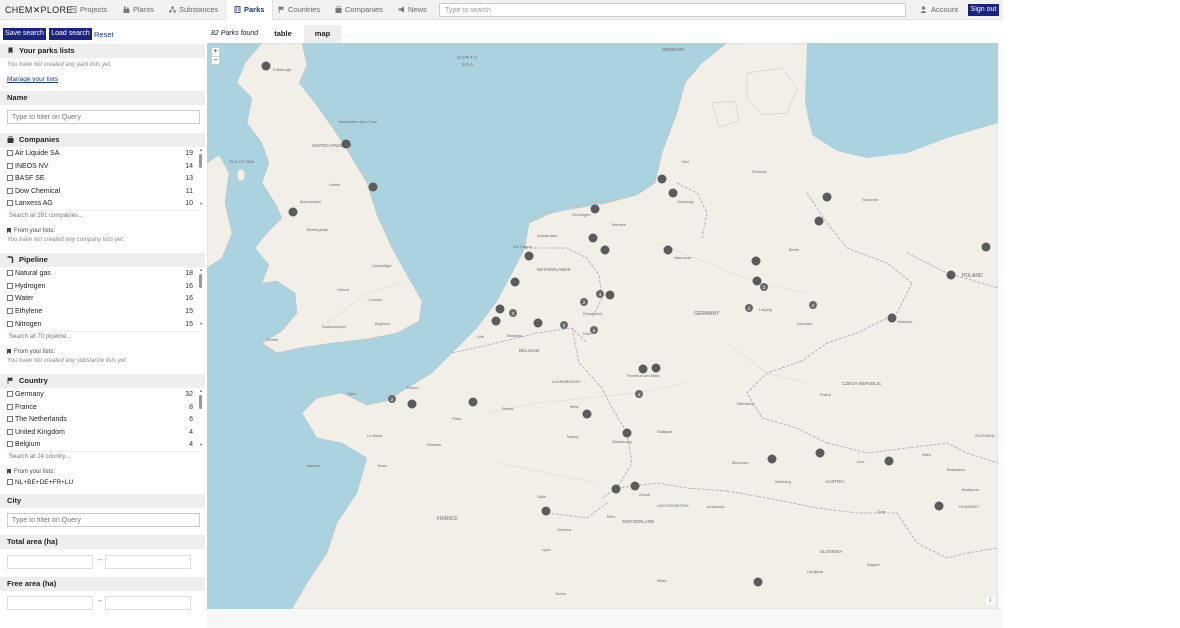 This screenshot has width=1180, height=628. Describe the element at coordinates (103, 520) in the screenshot. I see `city-filter-input` at that location.